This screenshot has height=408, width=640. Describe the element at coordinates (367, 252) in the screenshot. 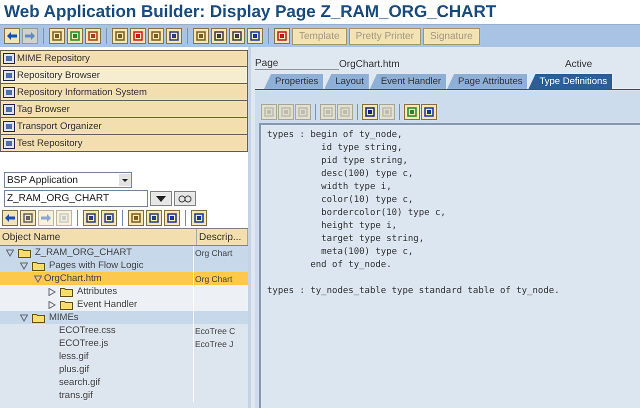

I see `code-line: meta(100) type c,` at that location.